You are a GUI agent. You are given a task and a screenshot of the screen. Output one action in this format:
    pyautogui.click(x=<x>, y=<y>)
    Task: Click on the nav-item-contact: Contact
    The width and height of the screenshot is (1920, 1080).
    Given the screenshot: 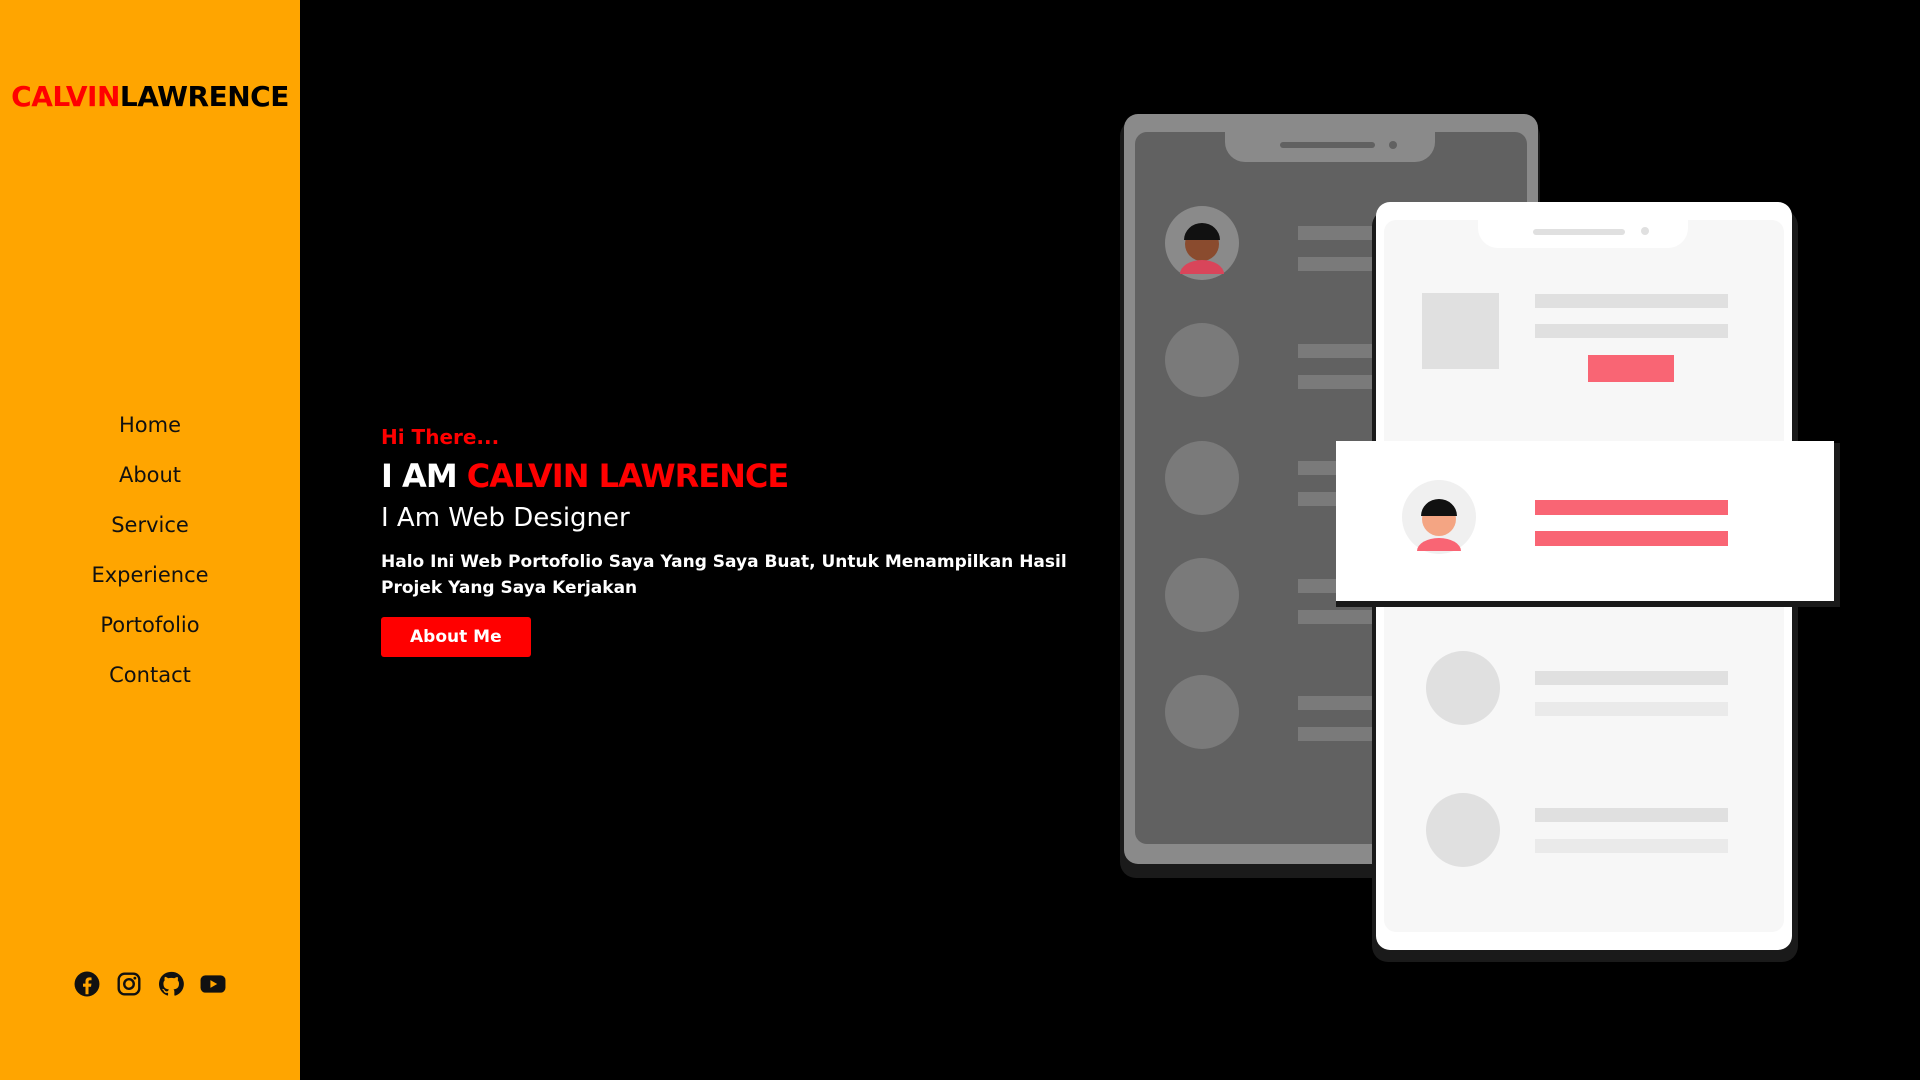 What is the action you would take?
    pyautogui.click(x=150, y=683)
    